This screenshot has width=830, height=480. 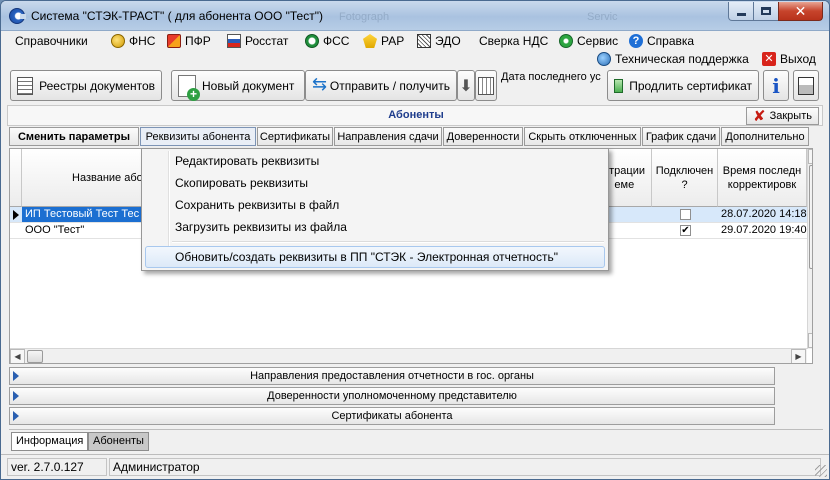 What do you see at coordinates (174, 41) in the screenshot?
I see `pfr-logo-icon` at bounding box center [174, 41].